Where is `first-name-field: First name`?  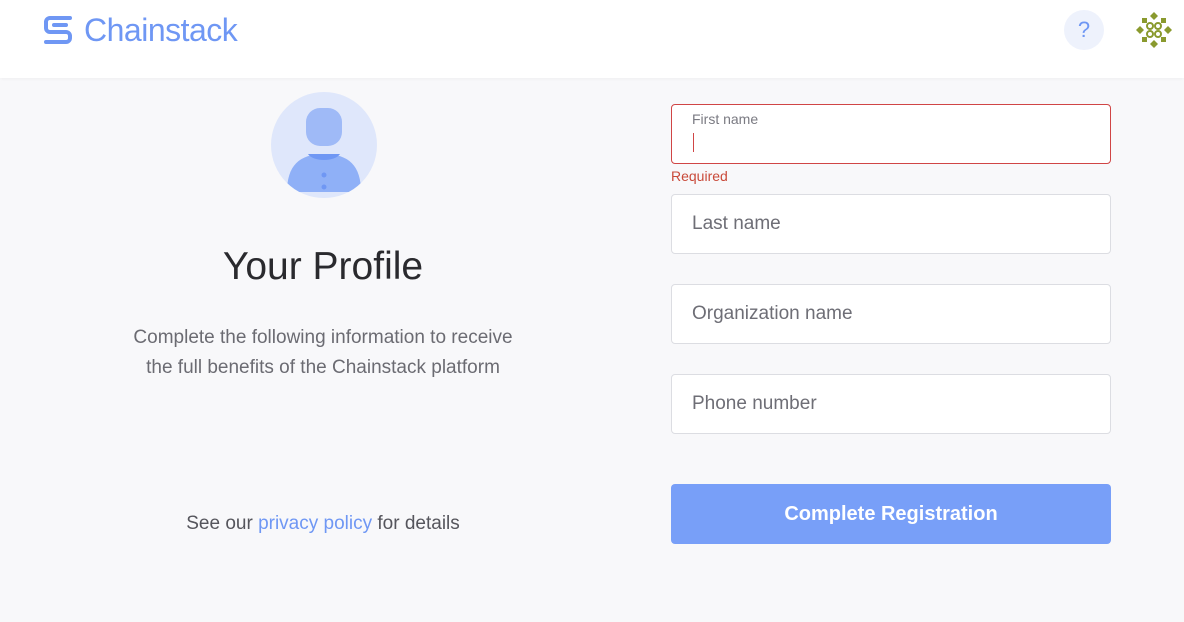 first-name-field: First name is located at coordinates (891, 134).